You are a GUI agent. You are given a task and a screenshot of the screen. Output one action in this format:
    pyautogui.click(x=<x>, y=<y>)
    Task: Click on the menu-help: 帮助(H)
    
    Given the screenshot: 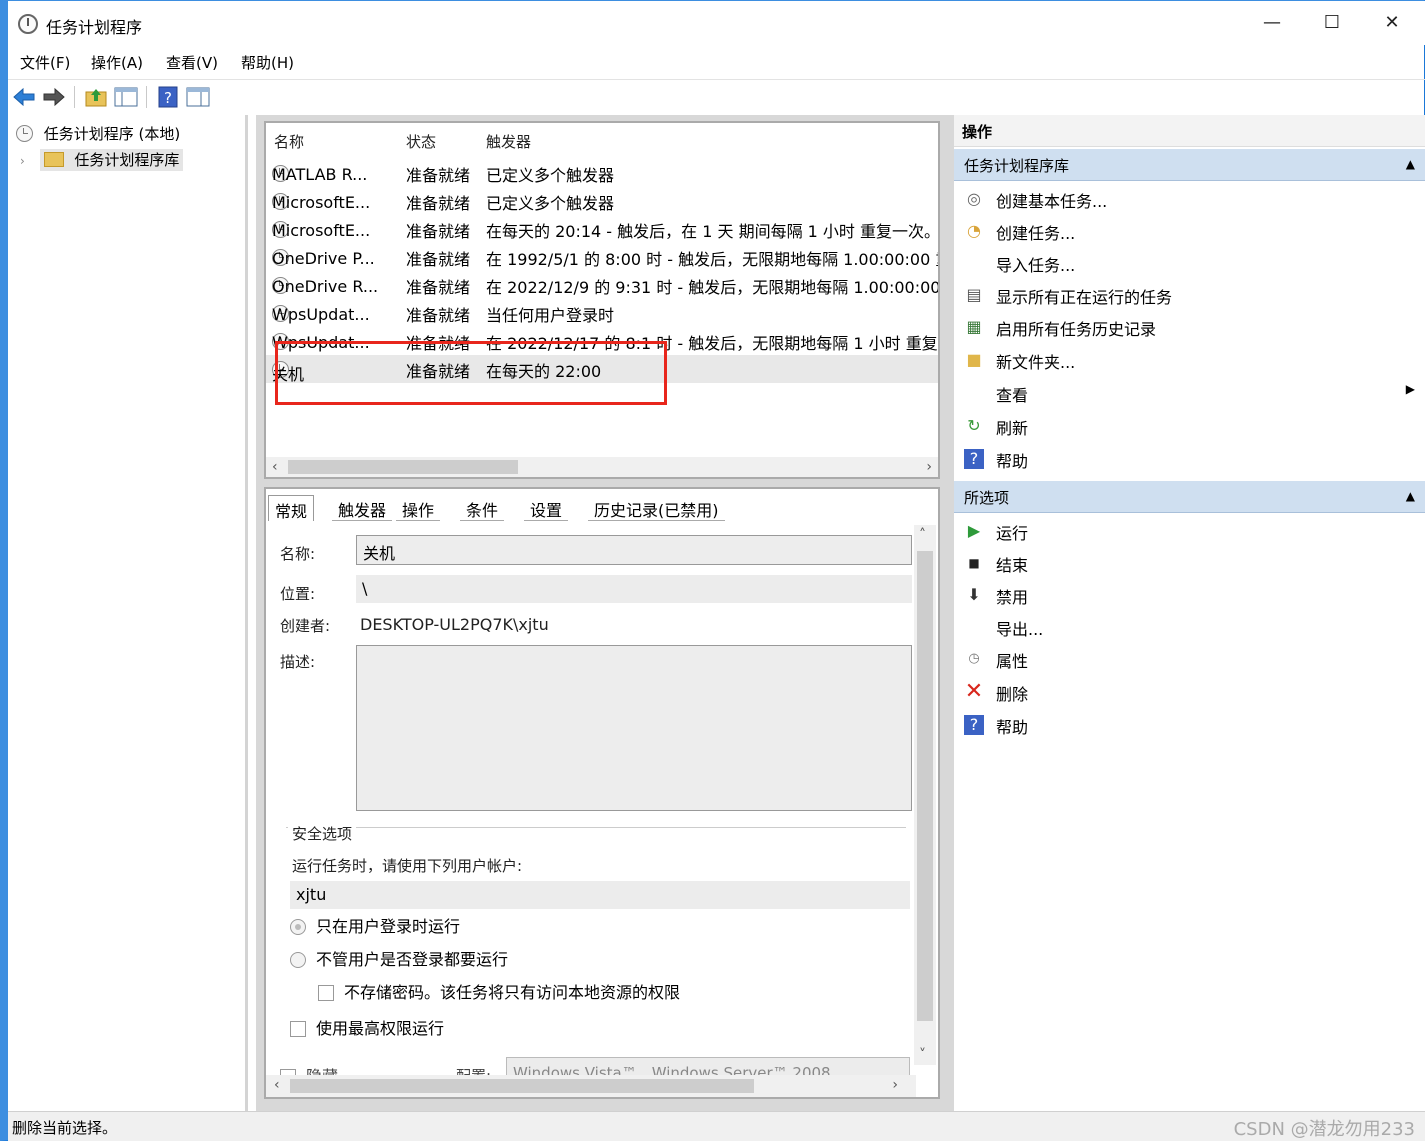 What is the action you would take?
    pyautogui.click(x=267, y=62)
    